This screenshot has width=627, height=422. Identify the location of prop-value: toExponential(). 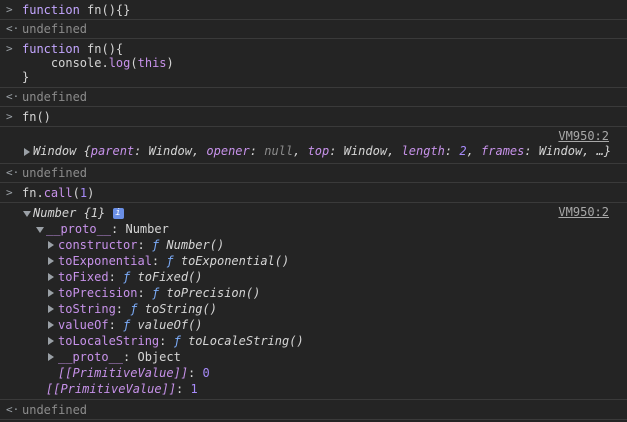
(235, 261).